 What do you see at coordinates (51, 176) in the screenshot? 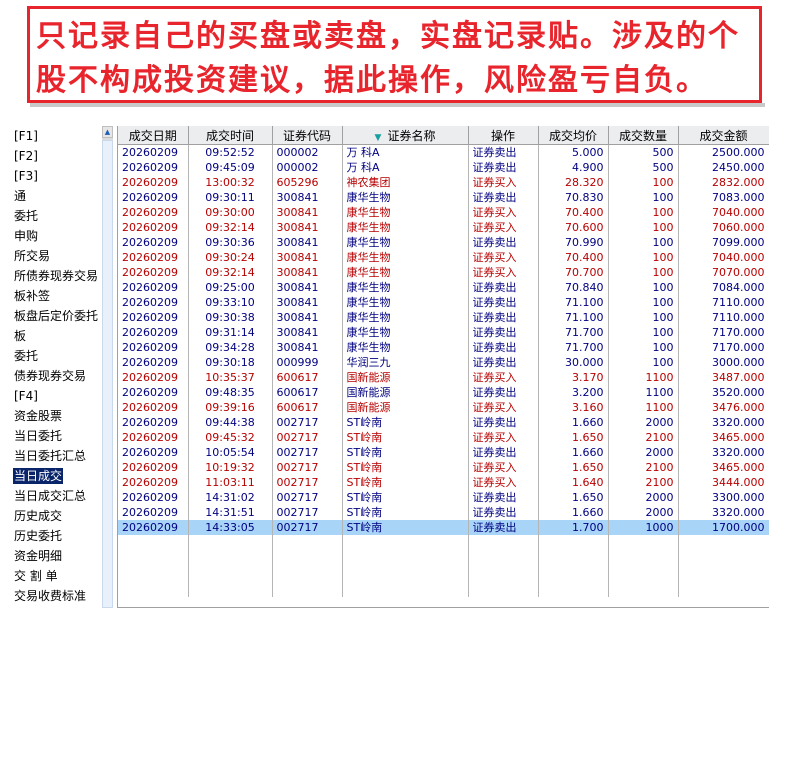
I see `sidebar-item: [F3]` at bounding box center [51, 176].